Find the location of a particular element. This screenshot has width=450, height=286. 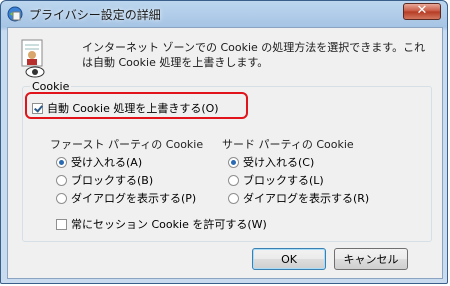

privacy-document-icon is located at coordinates (33, 58).